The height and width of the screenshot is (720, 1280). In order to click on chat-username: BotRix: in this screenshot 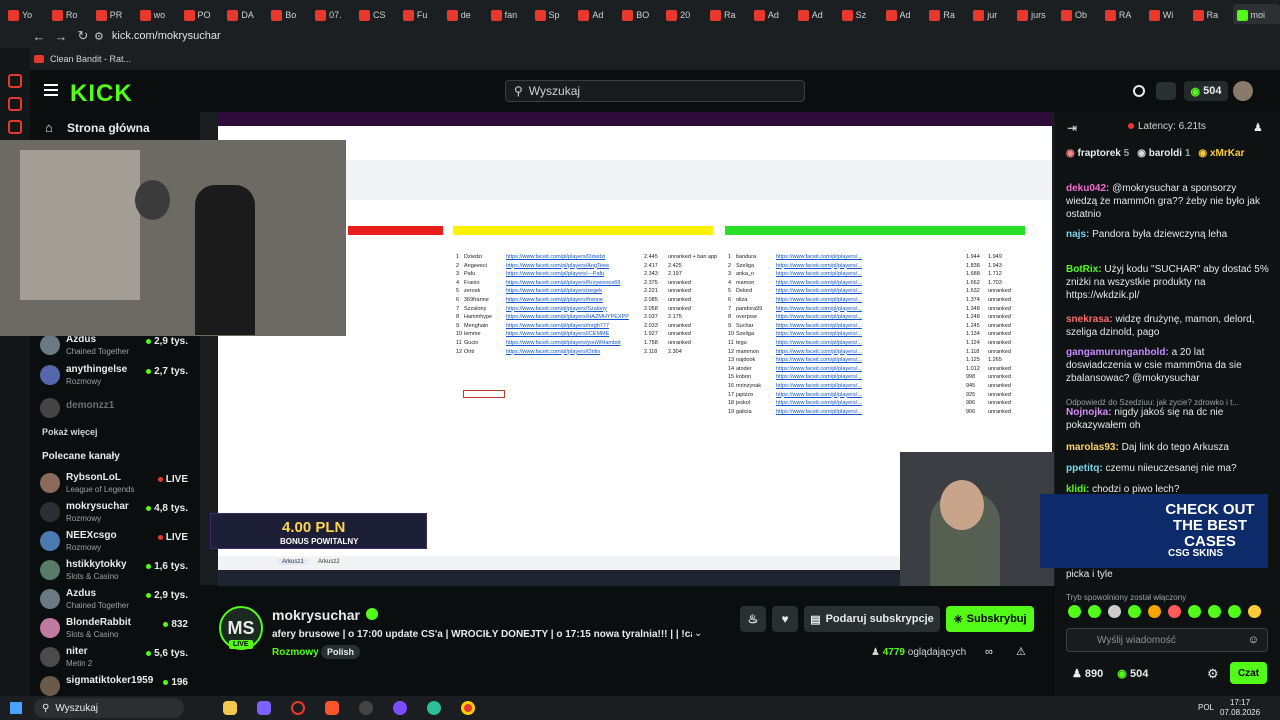, I will do `click(1084, 269)`.